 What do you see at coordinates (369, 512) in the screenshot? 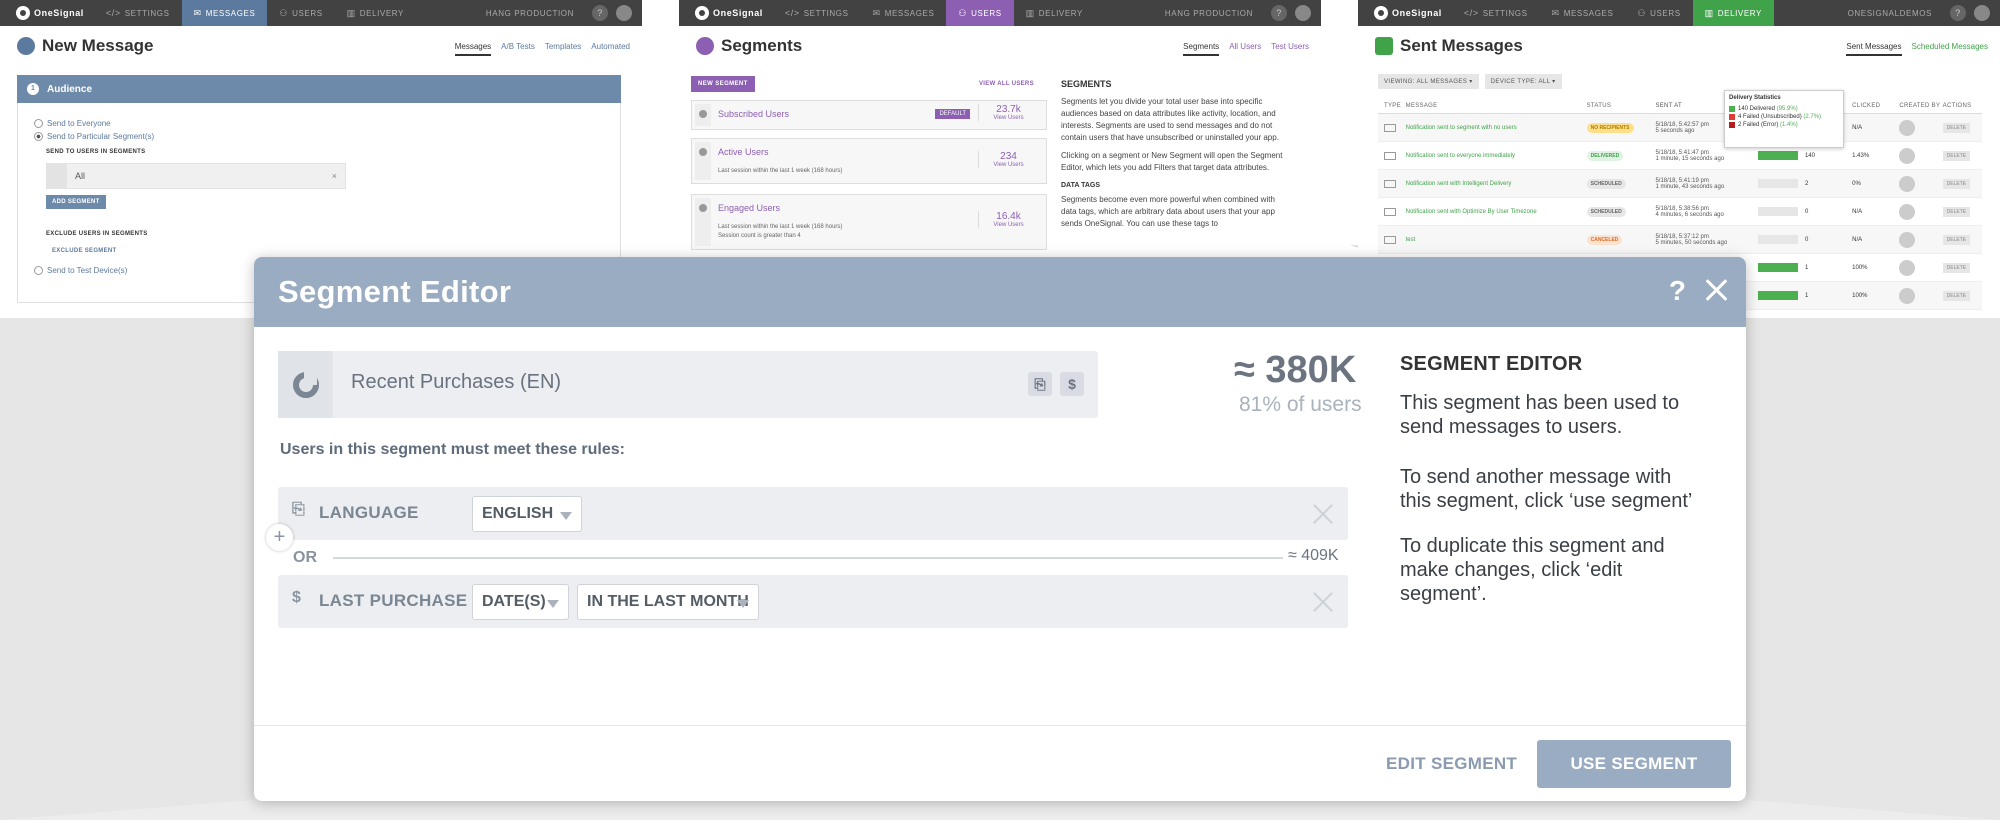
I see `rule-label: LANGUAGE` at bounding box center [369, 512].